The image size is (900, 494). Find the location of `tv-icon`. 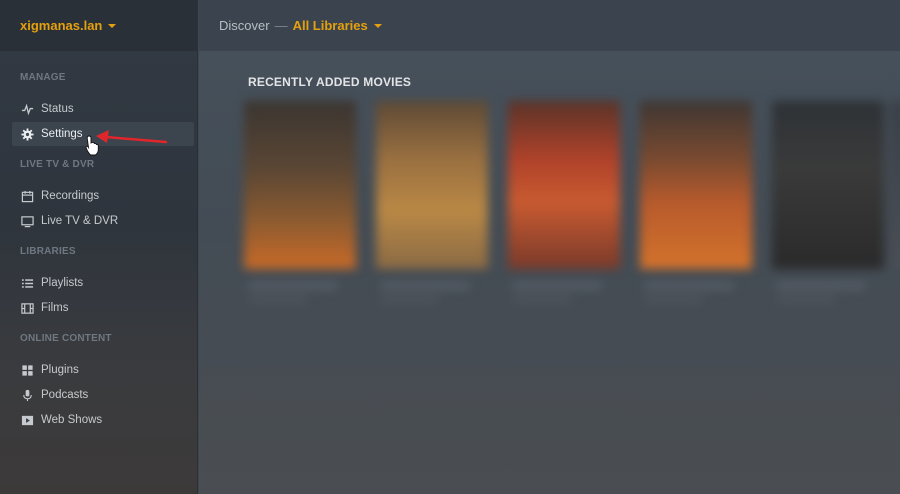

tv-icon is located at coordinates (27, 221).